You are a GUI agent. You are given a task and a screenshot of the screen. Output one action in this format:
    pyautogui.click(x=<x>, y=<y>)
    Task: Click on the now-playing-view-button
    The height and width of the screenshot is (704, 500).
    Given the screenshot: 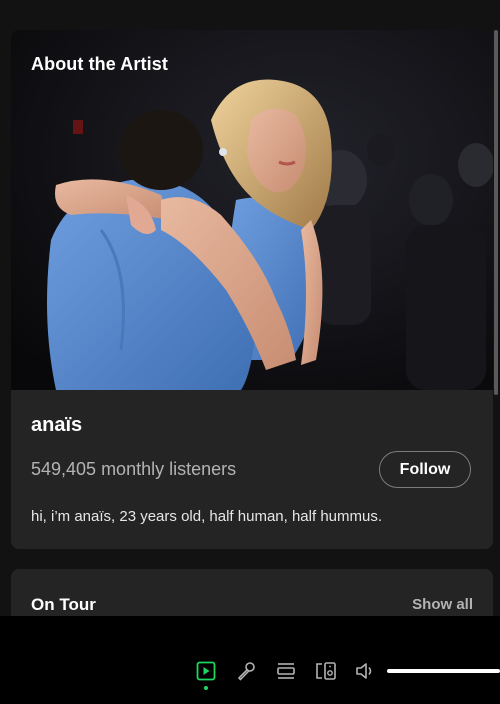 What is the action you would take?
    pyautogui.click(x=206, y=671)
    